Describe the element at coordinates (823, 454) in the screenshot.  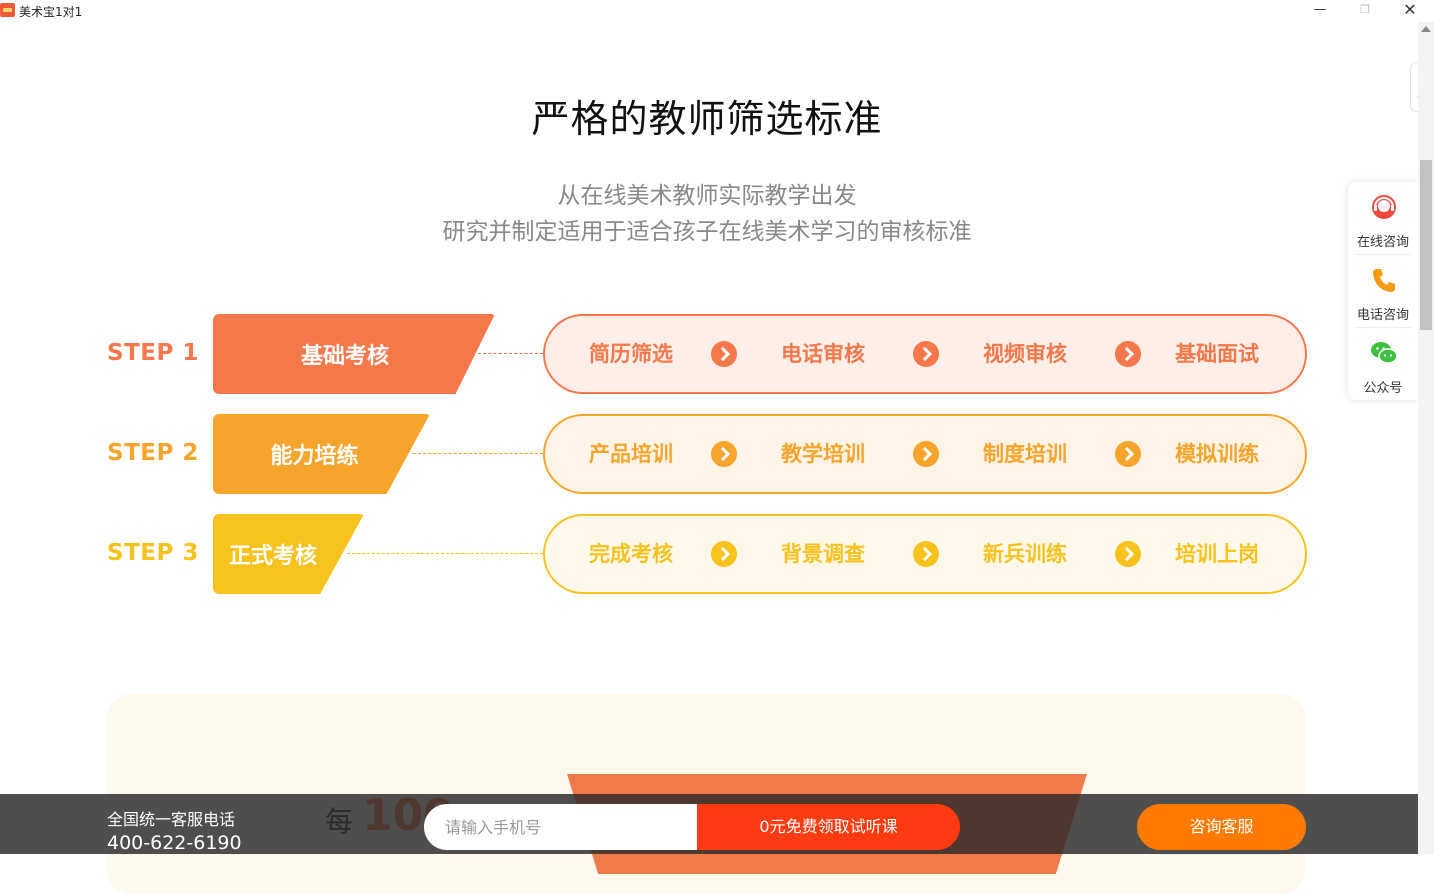
I see `step-item: 教学培训` at that location.